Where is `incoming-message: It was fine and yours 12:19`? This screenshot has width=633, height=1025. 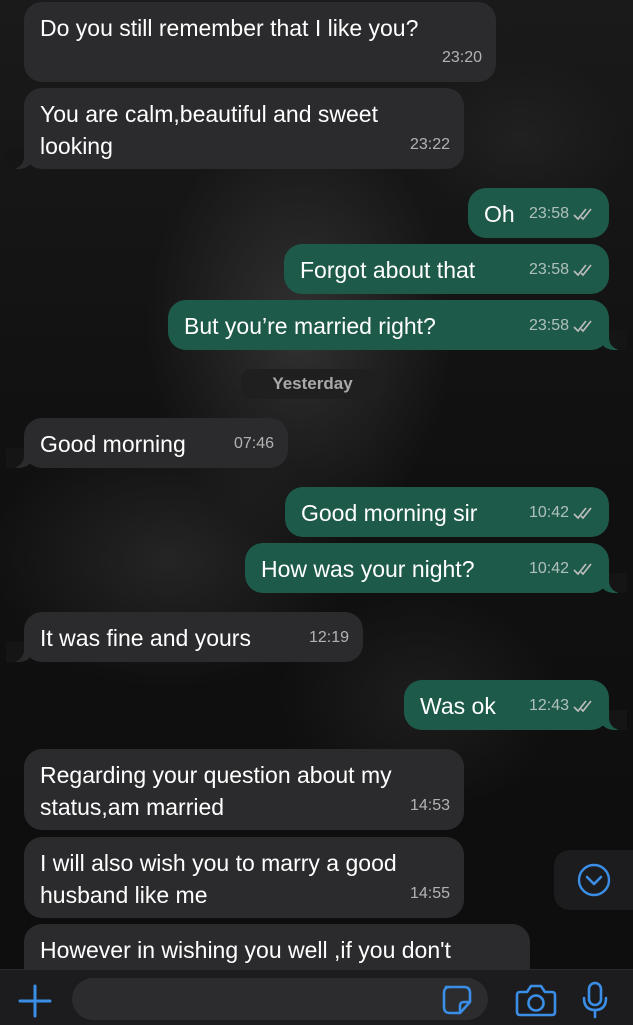
incoming-message: It was fine and yours 12:19 is located at coordinates (184, 637).